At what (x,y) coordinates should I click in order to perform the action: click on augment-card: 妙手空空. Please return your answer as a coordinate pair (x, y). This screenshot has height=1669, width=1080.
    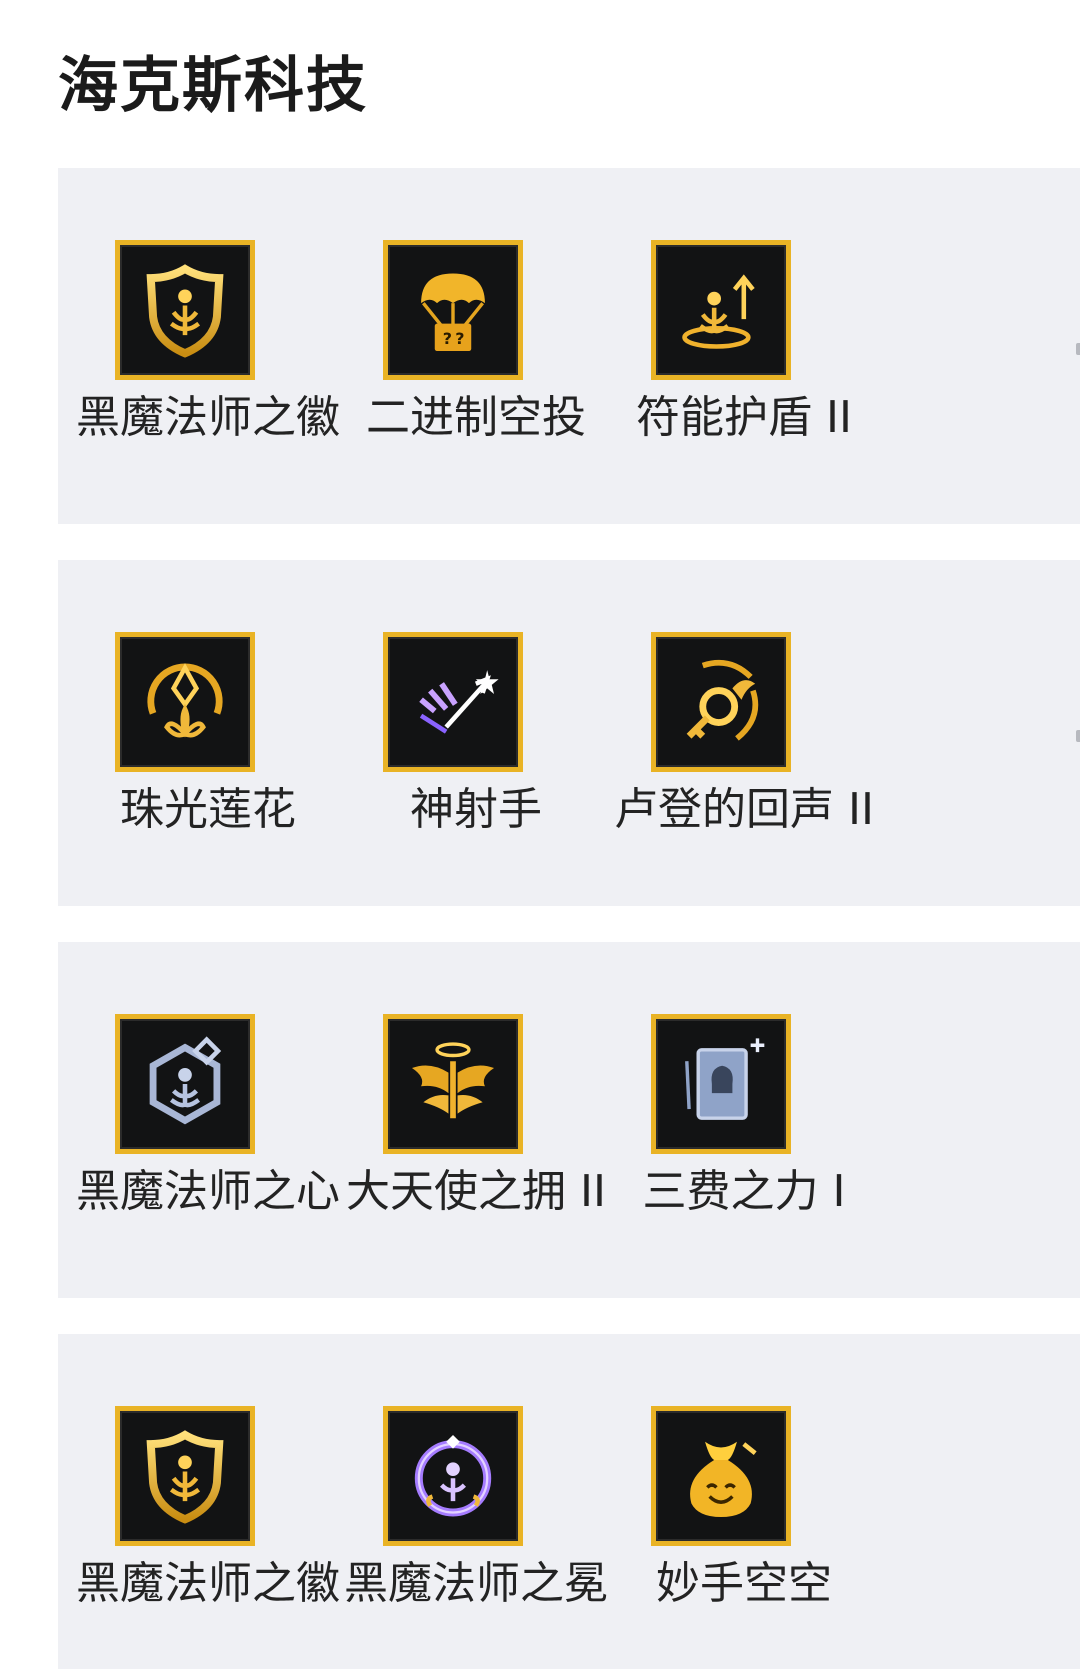
    Looking at the image, I should click on (744, 1516).